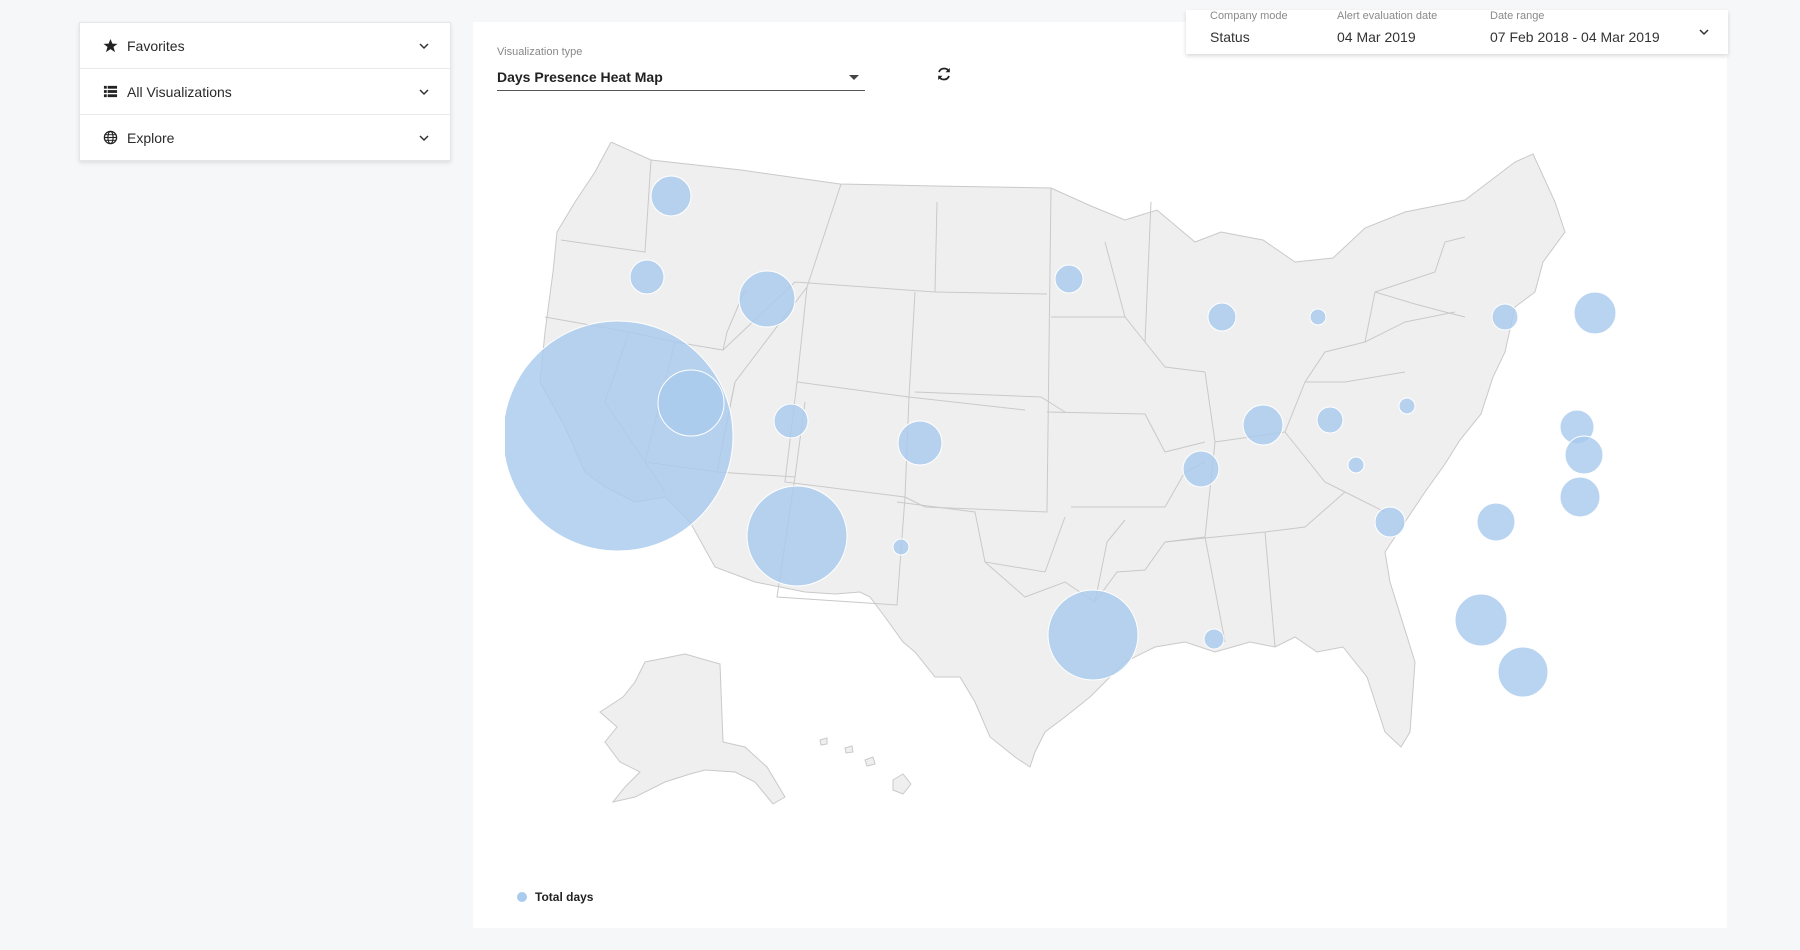 This screenshot has height=950, width=1800. Describe the element at coordinates (564, 897) in the screenshot. I see `legend-label: Total days` at that location.